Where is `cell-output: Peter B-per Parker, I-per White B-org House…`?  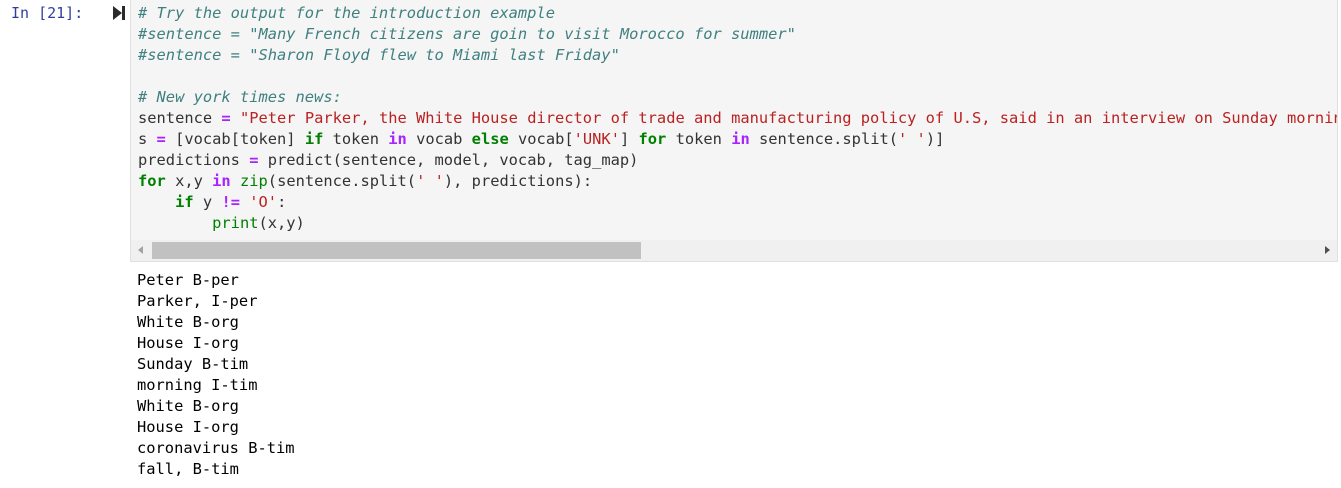
cell-output: Peter B-per Parker, I-per White B-org House… is located at coordinates (216, 375).